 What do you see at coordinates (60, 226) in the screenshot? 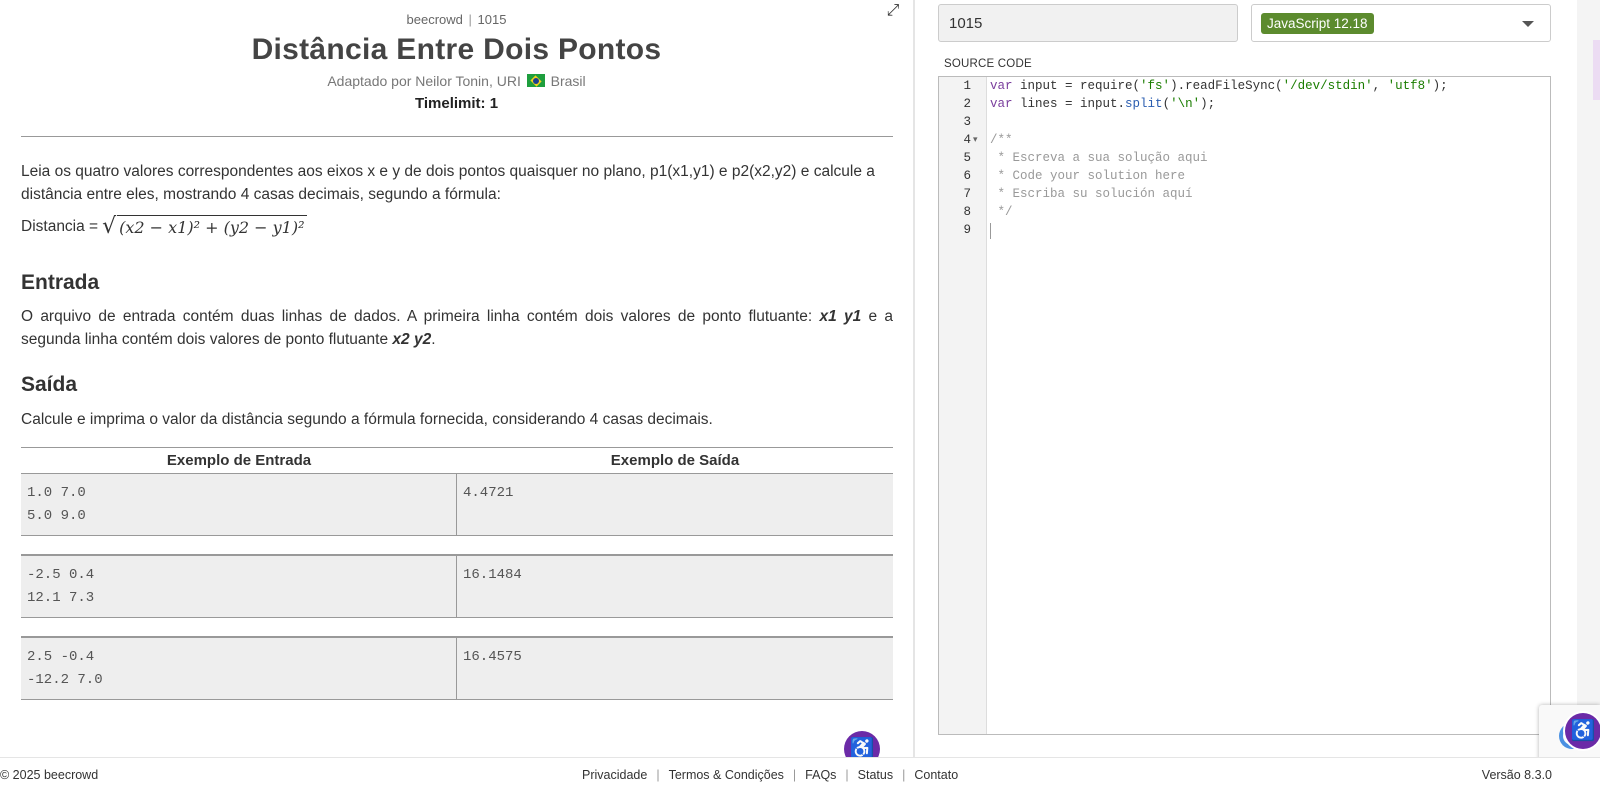
I see `formula-label: Distancia =` at bounding box center [60, 226].